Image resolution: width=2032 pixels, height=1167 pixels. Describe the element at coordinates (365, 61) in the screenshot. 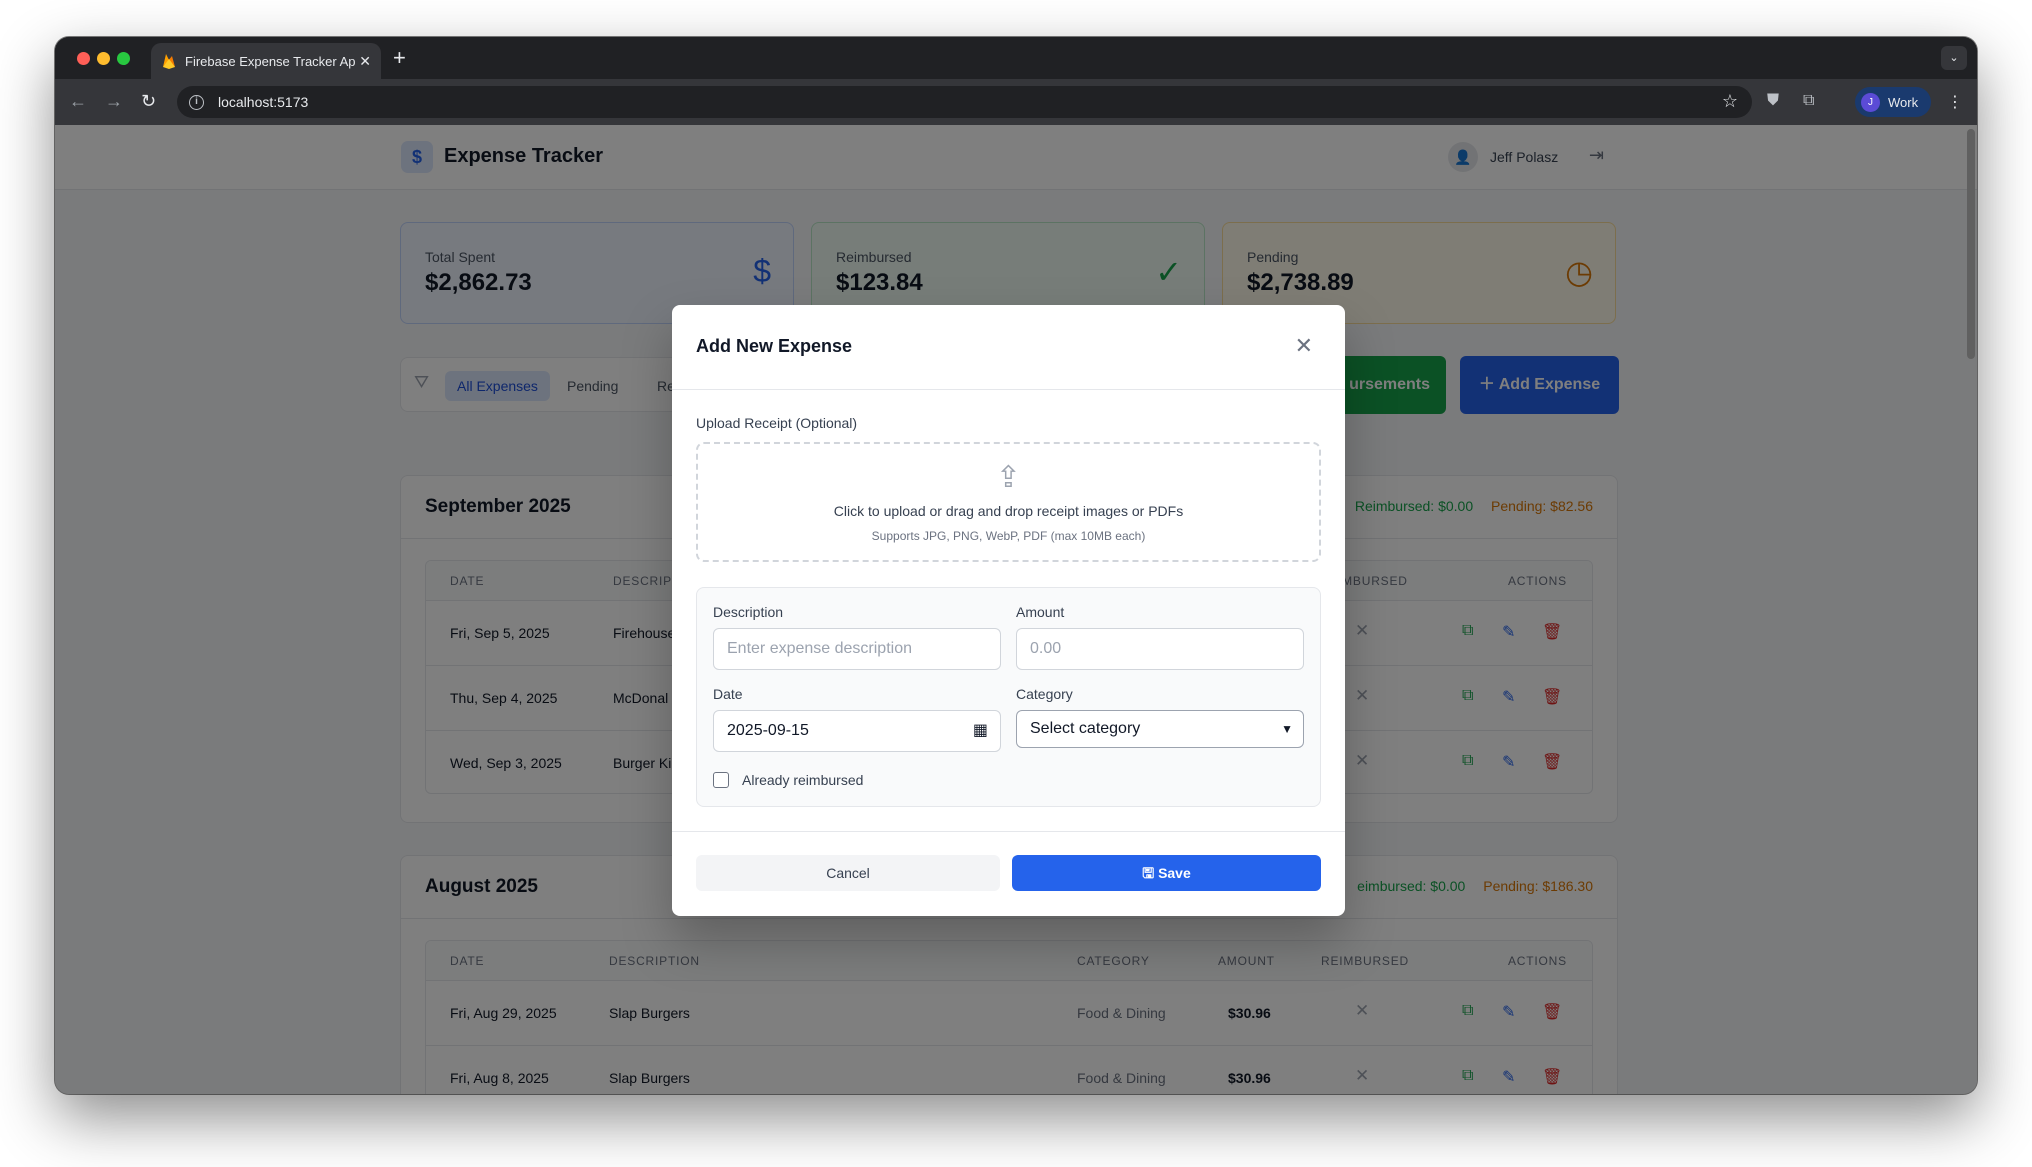

I see `close-tab-icon: ✕` at that location.